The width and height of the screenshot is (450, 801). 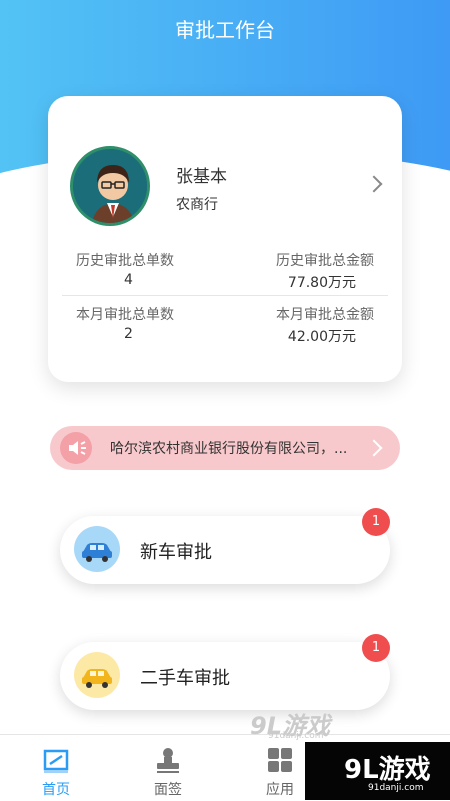 What do you see at coordinates (56, 760) in the screenshot?
I see `home-icon` at bounding box center [56, 760].